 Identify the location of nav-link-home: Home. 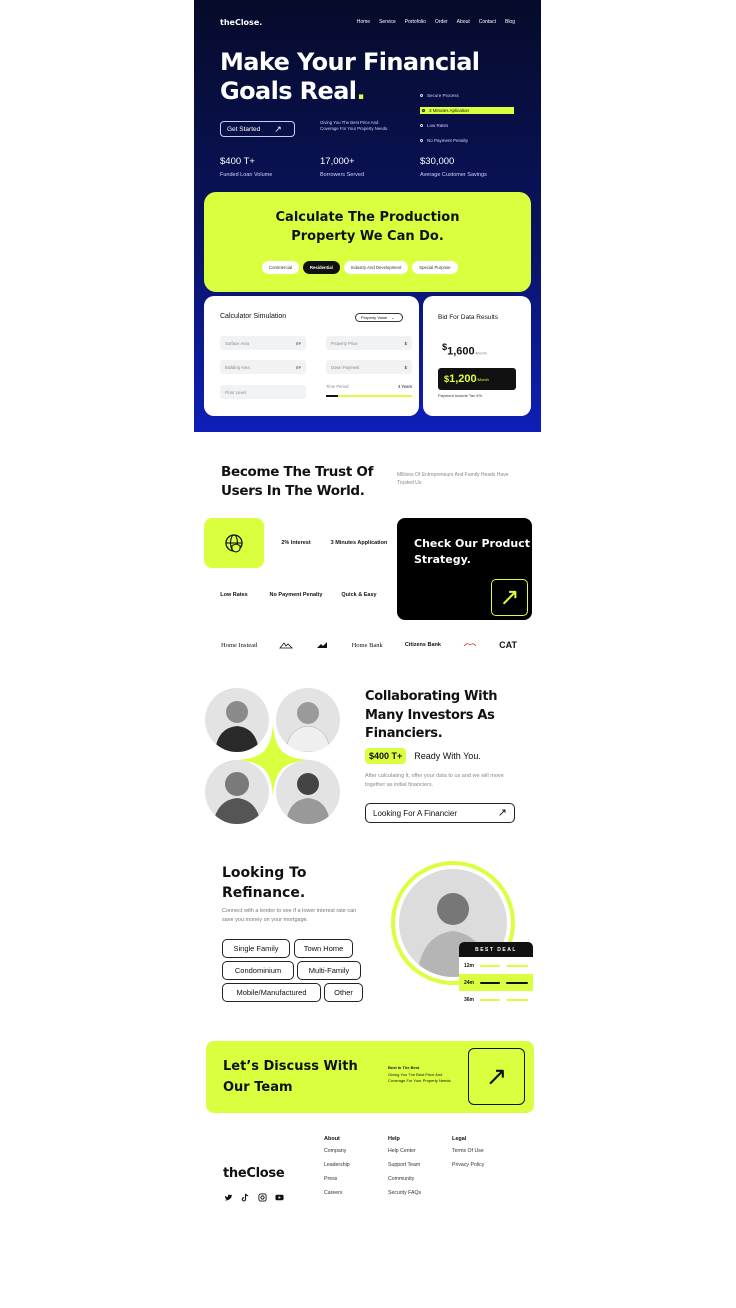
(363, 22).